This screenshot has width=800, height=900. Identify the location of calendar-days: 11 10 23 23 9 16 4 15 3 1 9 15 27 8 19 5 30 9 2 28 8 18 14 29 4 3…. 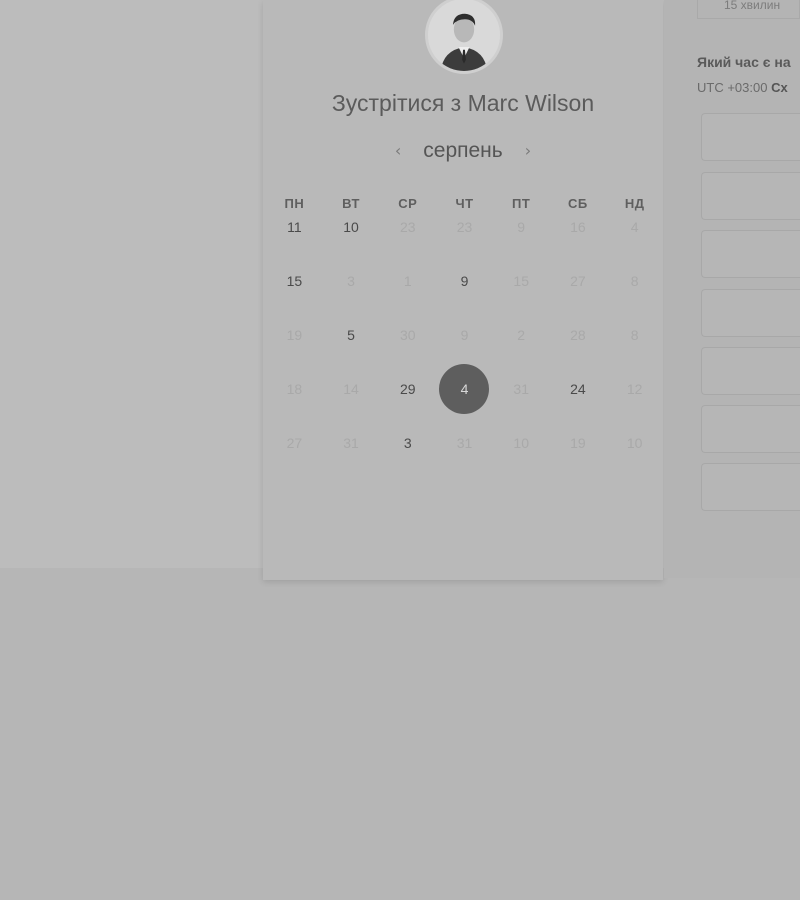
(464, 335).